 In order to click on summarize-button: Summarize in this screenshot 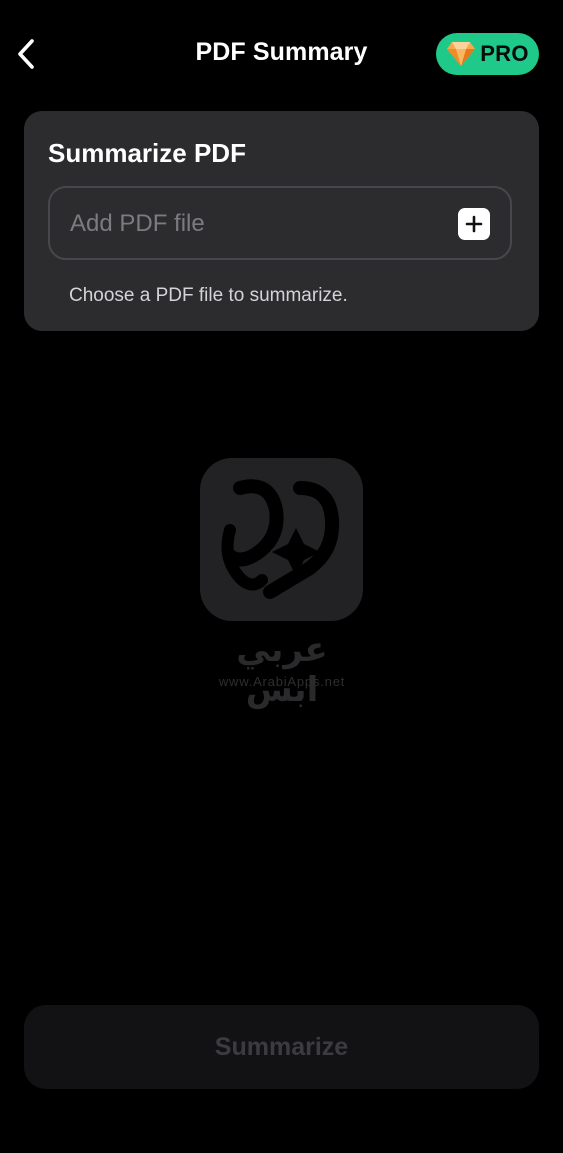, I will do `click(281, 1047)`.